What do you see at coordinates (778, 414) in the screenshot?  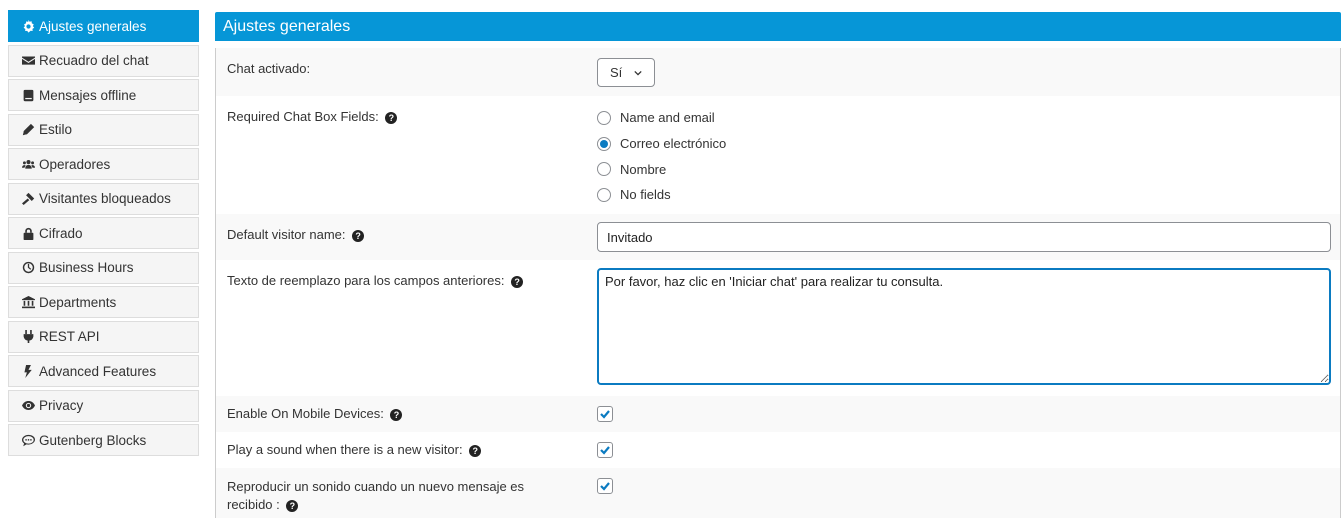 I see `setting-row-mobile: Enable On Mobile Devices: ?` at bounding box center [778, 414].